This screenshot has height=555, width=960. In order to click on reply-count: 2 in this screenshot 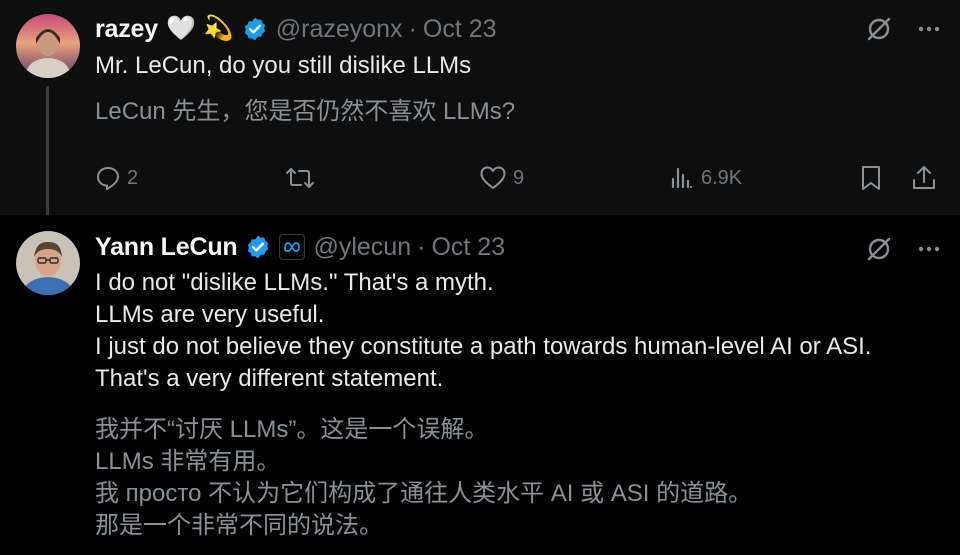, I will do `click(133, 177)`.